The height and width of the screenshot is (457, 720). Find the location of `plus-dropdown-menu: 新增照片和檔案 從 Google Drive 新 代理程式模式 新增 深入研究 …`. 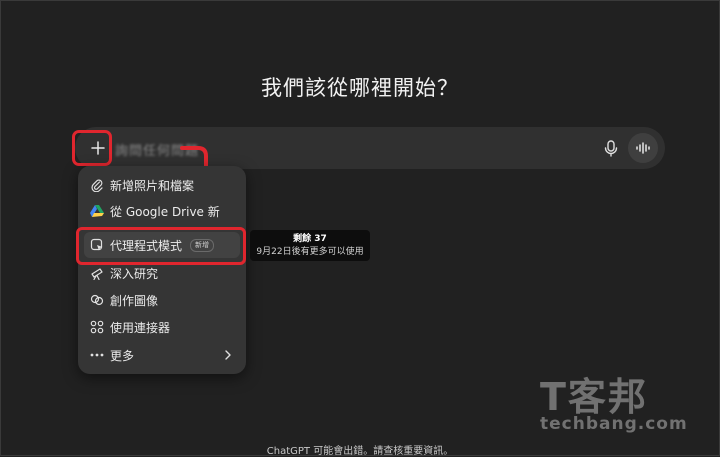

plus-dropdown-menu: 新增照片和檔案 從 Google Drive 新 代理程式模式 新增 深入研究 … is located at coordinates (162, 270).